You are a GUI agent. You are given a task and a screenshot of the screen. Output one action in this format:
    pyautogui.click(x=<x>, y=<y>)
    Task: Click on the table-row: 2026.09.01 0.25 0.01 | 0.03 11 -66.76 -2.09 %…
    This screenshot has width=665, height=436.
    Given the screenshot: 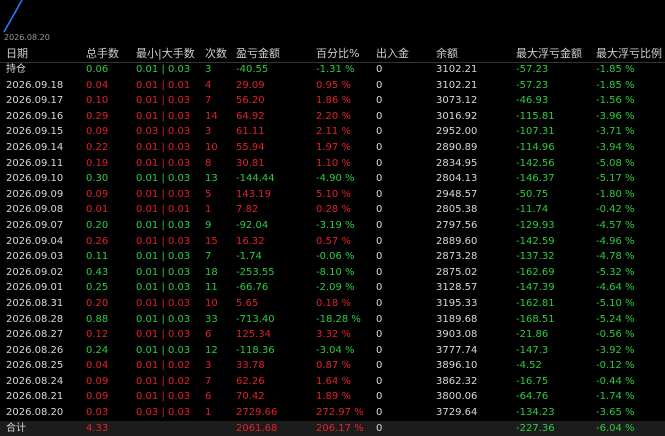 What is the action you would take?
    pyautogui.click(x=332, y=288)
    